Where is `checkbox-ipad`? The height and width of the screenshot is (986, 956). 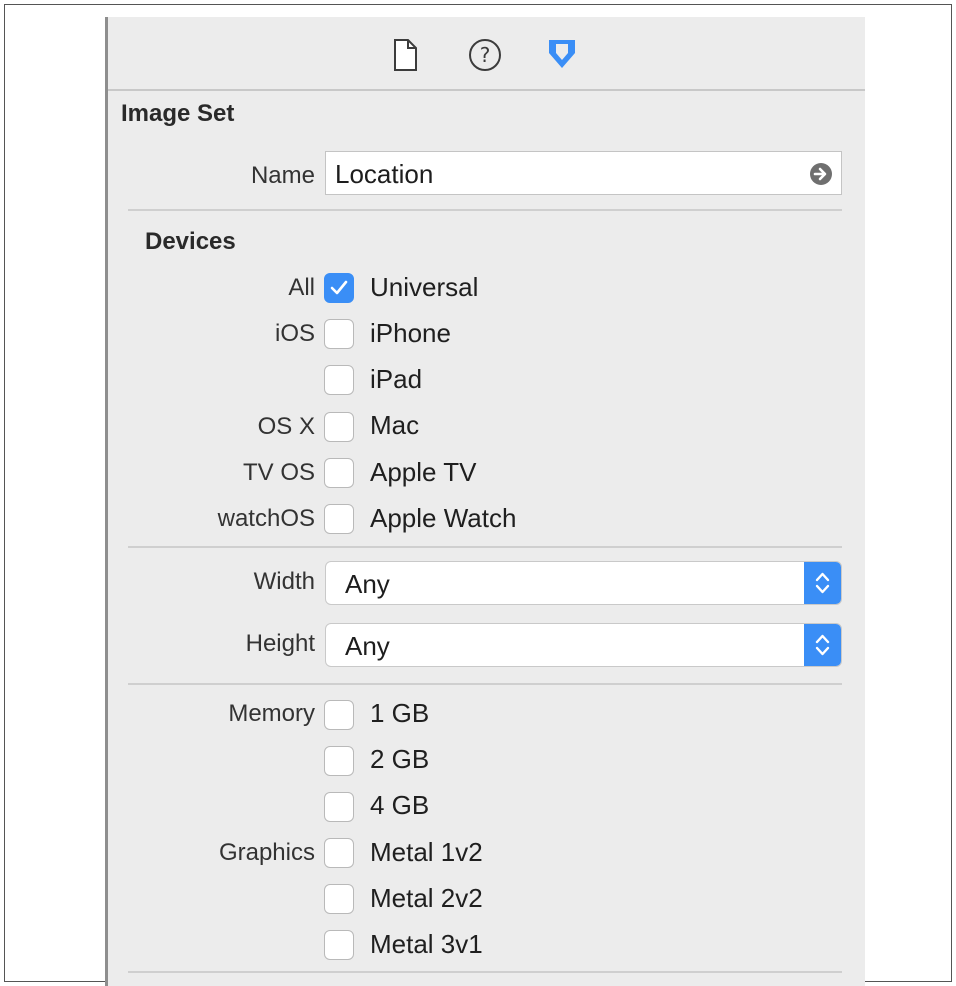 checkbox-ipad is located at coordinates (339, 380).